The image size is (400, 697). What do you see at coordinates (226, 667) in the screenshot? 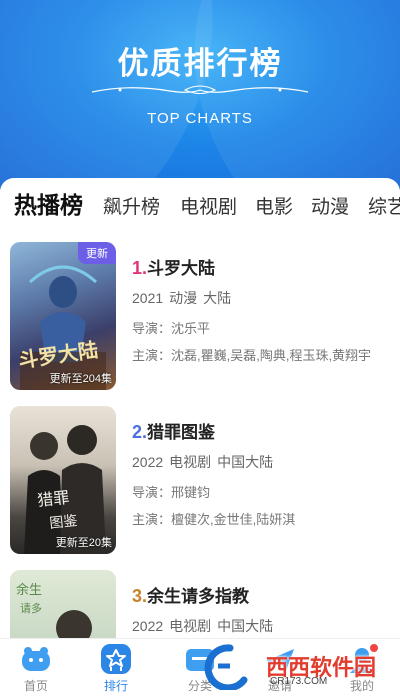
I see `watermark-logo-icon` at bounding box center [226, 667].